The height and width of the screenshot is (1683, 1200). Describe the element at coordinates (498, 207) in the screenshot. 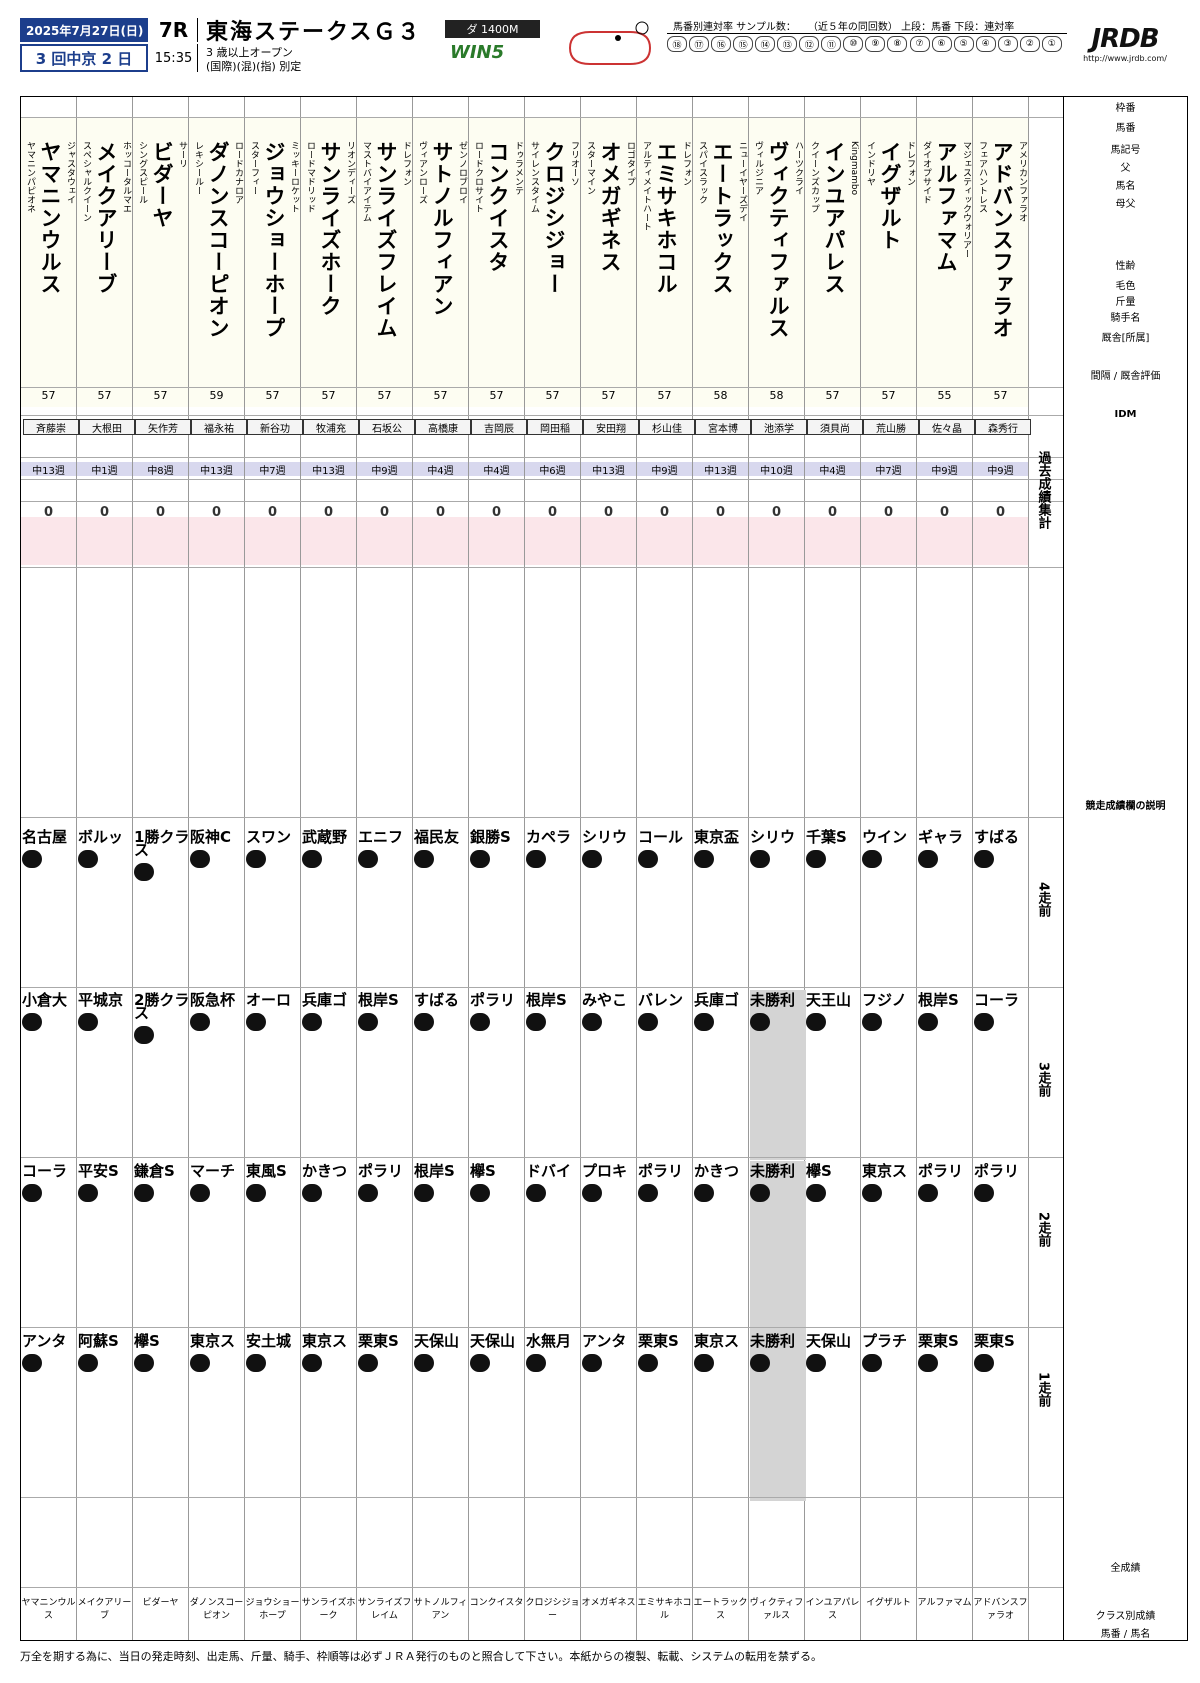

I see `horse-name: コンクイスタ` at that location.